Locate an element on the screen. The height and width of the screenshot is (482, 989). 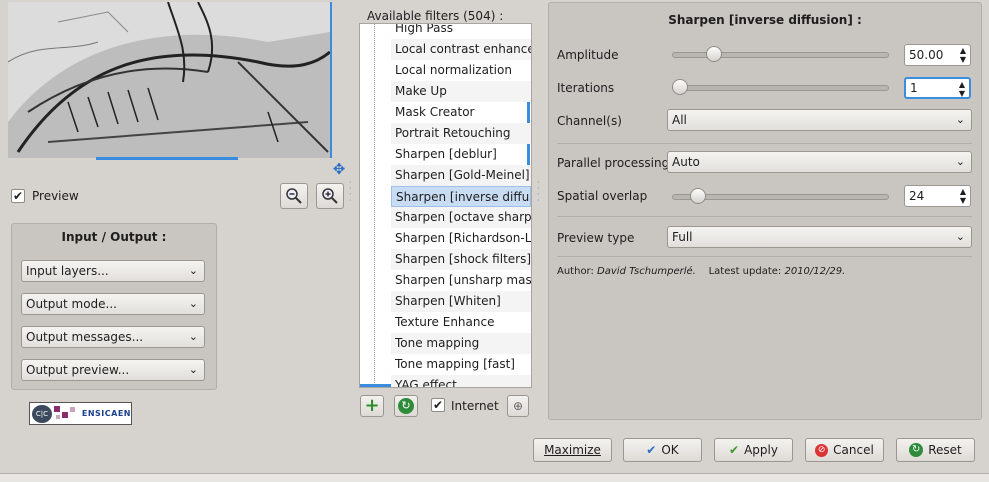
preview-checkbox-label: Preview is located at coordinates (55, 196).